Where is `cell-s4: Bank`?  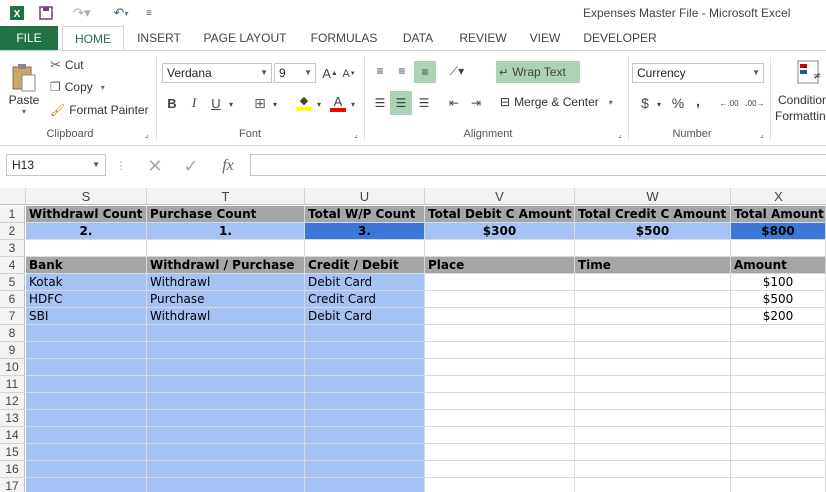
cell-s4: Bank is located at coordinates (86, 265).